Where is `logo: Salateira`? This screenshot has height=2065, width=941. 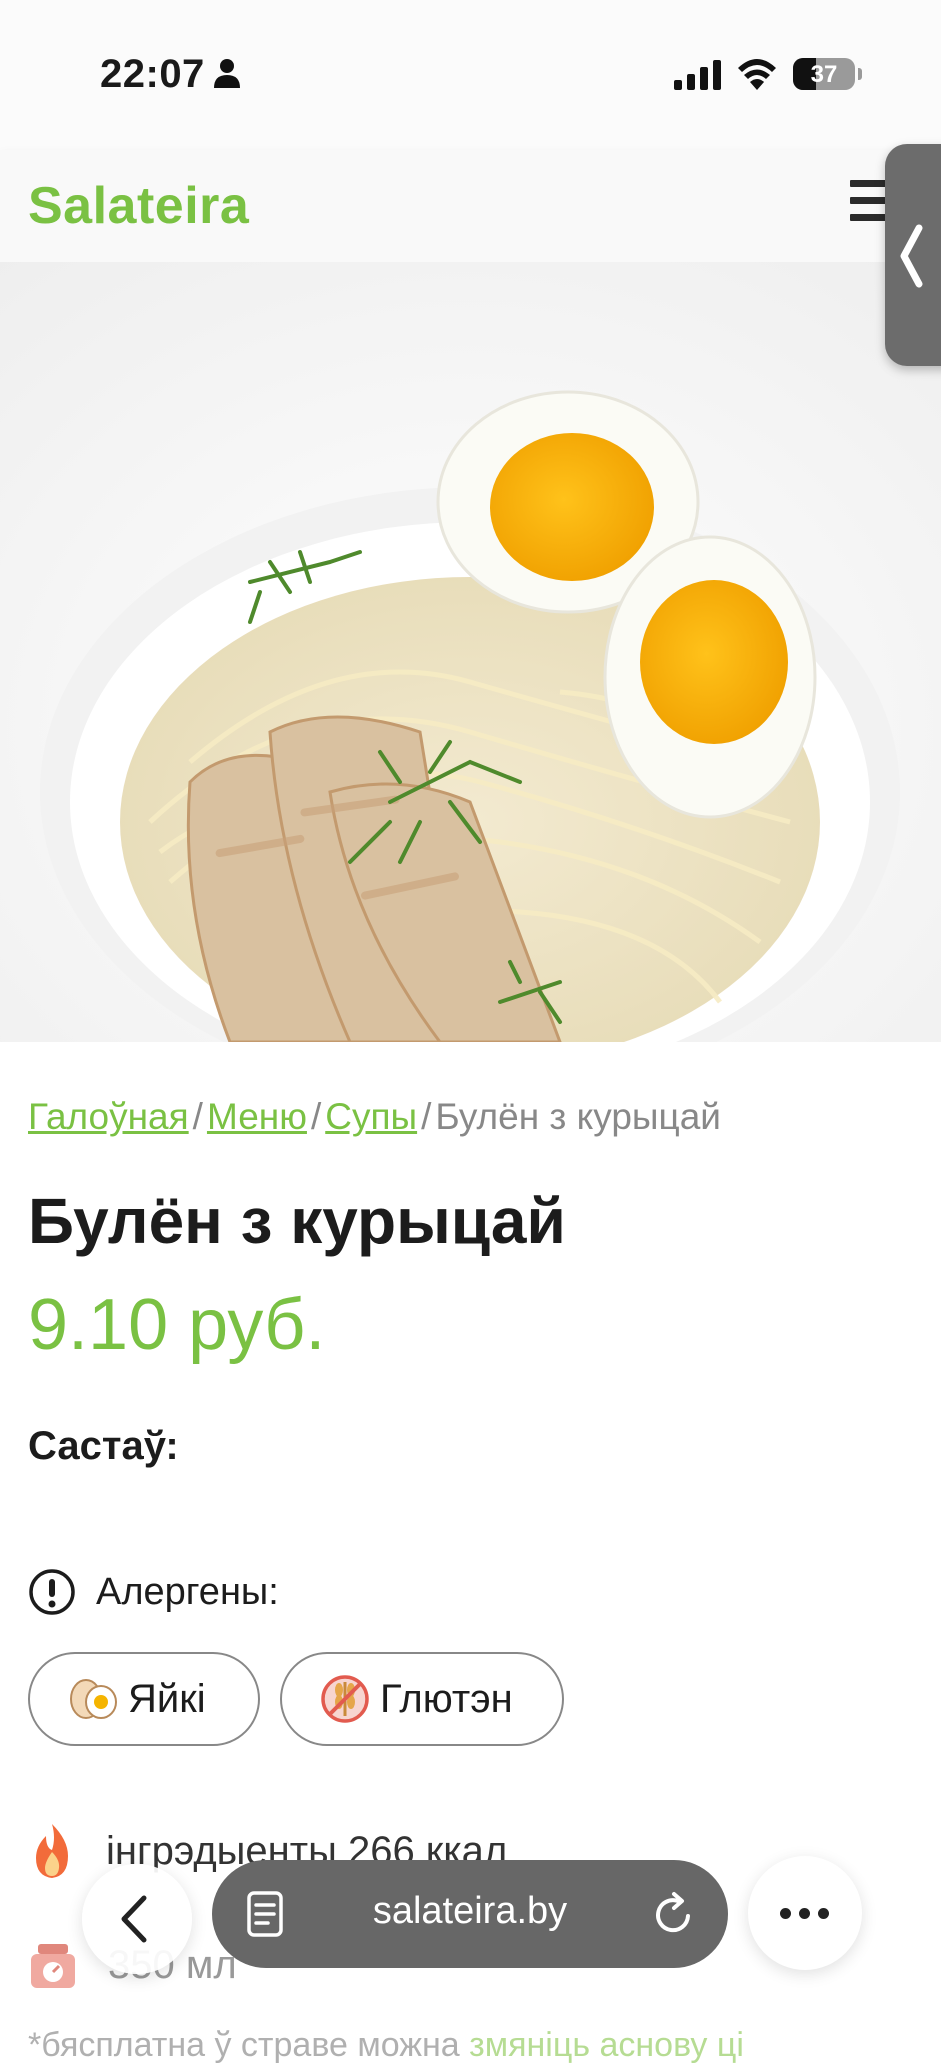
logo: Salateira is located at coordinates (138, 206).